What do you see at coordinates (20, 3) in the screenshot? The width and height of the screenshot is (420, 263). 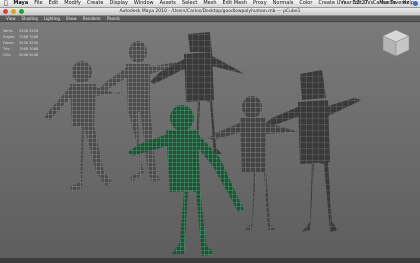 I see `menu-app-name: Maya` at bounding box center [20, 3].